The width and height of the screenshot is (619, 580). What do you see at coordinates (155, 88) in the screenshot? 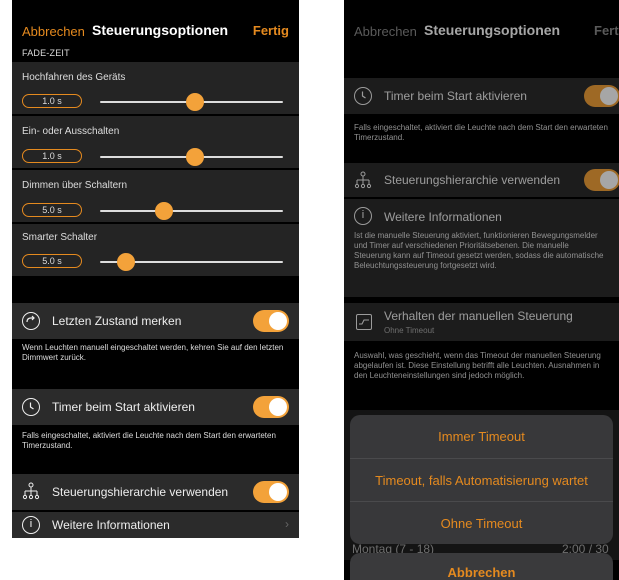
I see `fade-row-startup: Hochfahren des Geräts 1.0 s` at bounding box center [155, 88].